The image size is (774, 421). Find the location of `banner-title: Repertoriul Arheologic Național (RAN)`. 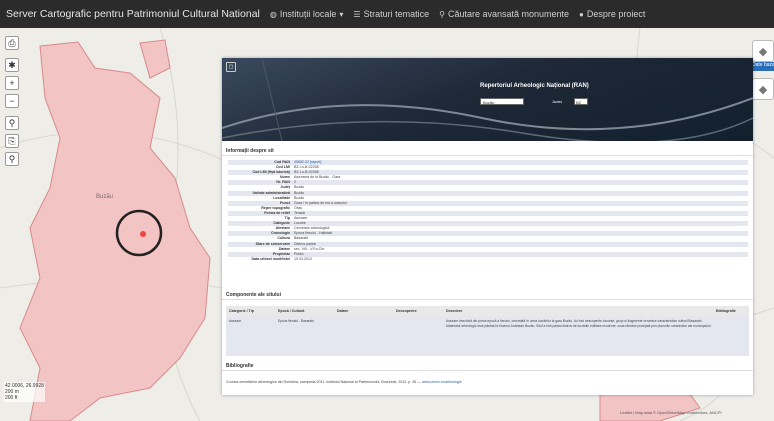

banner-title: Repertoriul Arheologic Național (RAN) is located at coordinates (534, 86).